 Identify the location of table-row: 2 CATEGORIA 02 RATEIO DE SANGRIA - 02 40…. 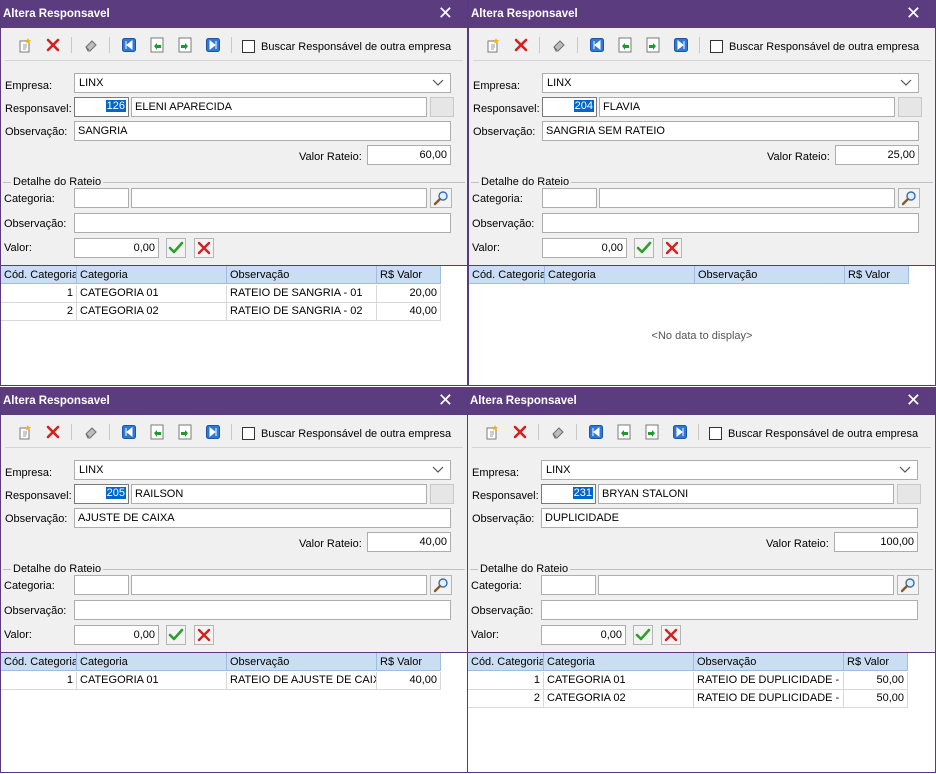
(221, 312).